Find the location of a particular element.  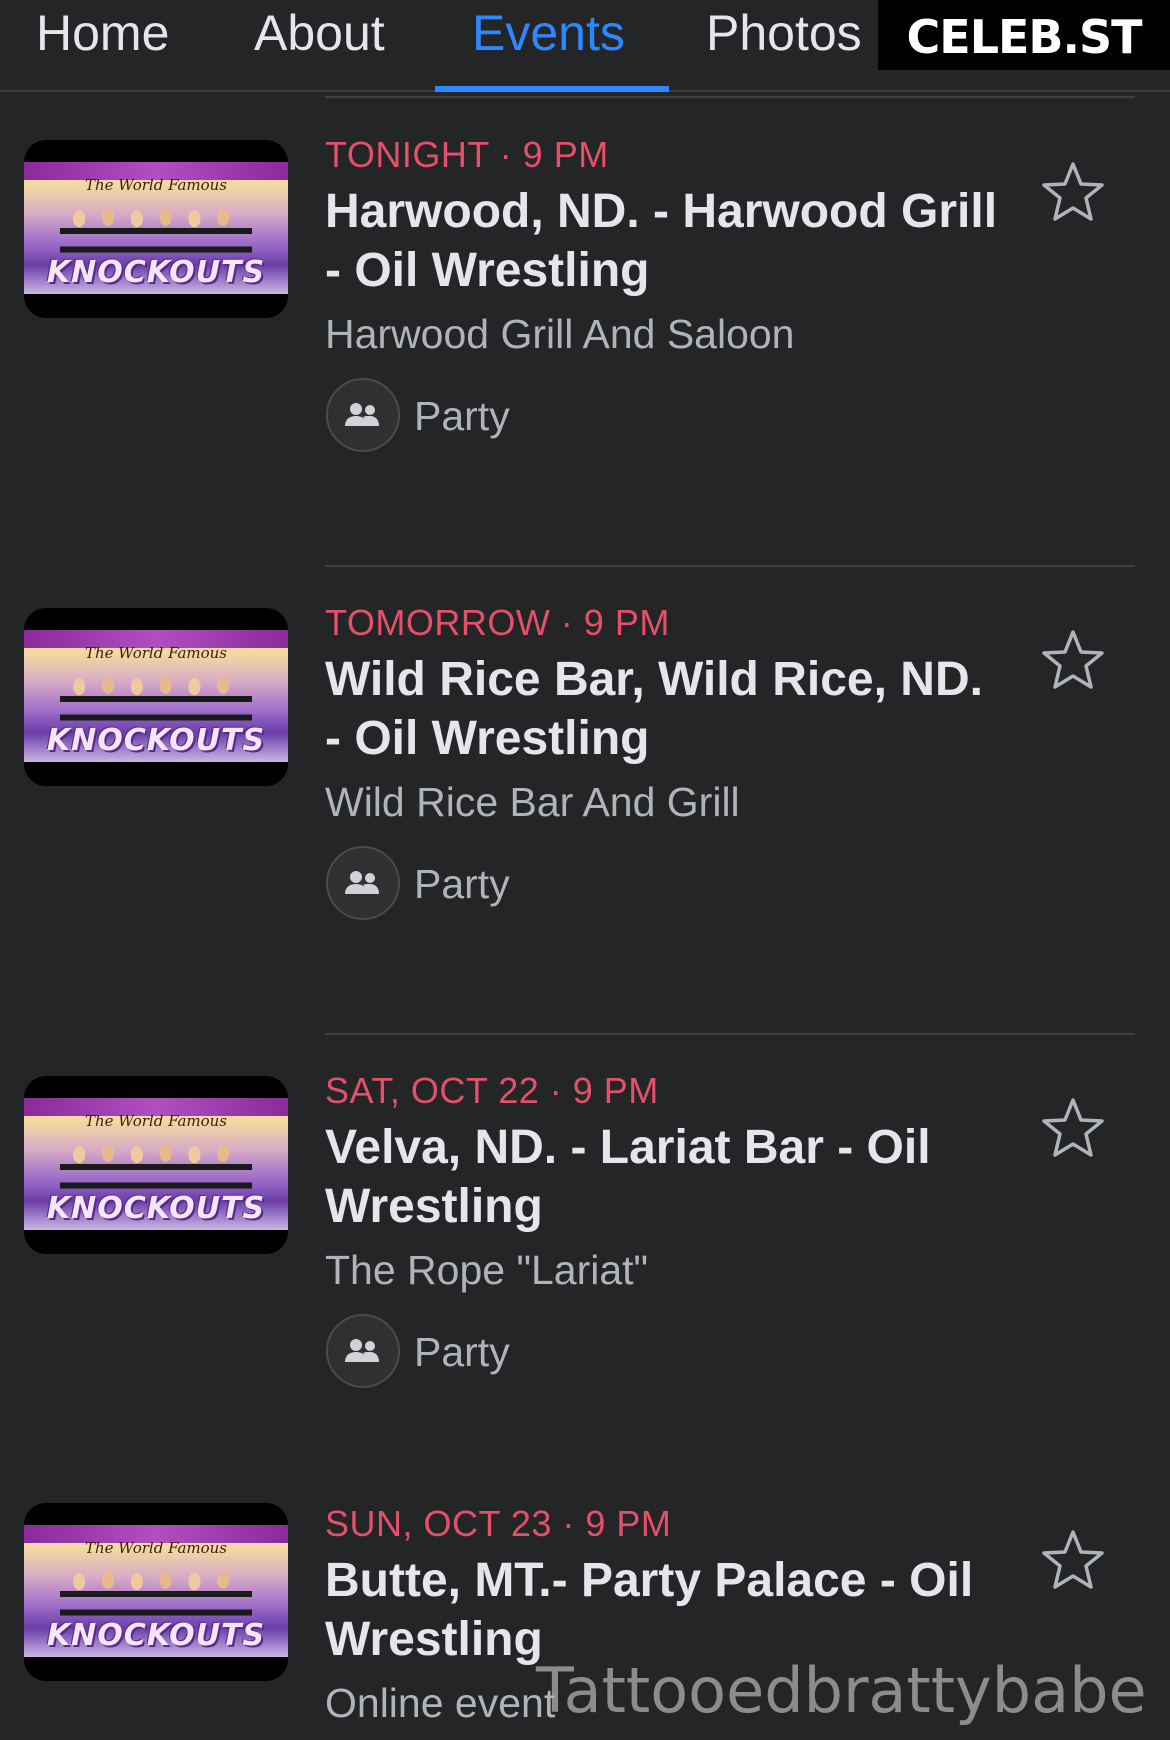

watermark-logo: CELEB.ST is located at coordinates (1024, 35).